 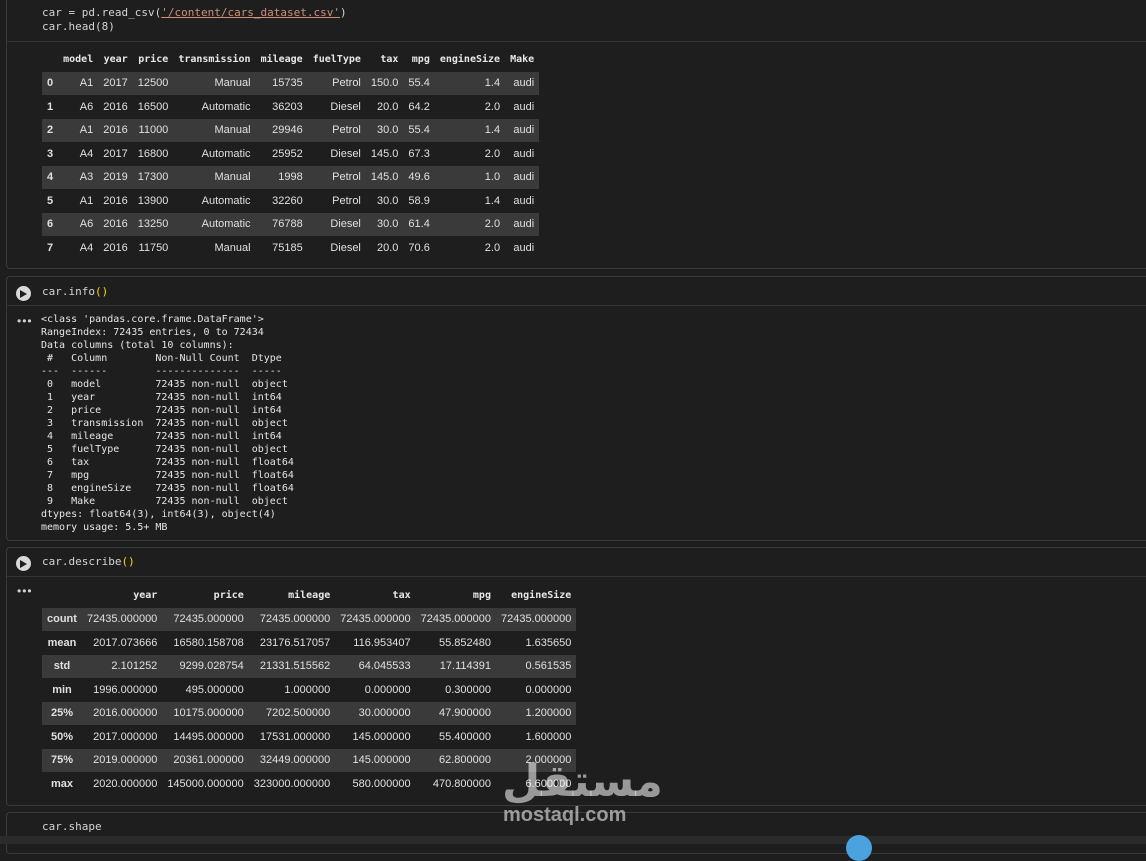 What do you see at coordinates (115, 60) in the screenshot?
I see `column-header: year` at bounding box center [115, 60].